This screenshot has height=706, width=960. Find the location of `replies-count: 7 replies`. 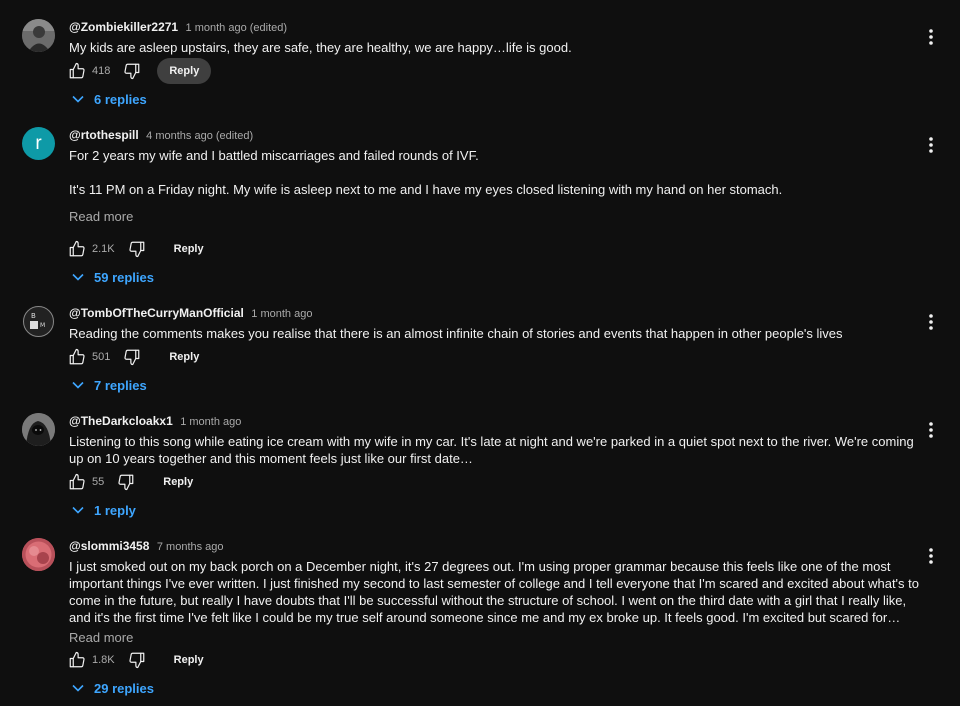

replies-count: 7 replies is located at coordinates (120, 385).